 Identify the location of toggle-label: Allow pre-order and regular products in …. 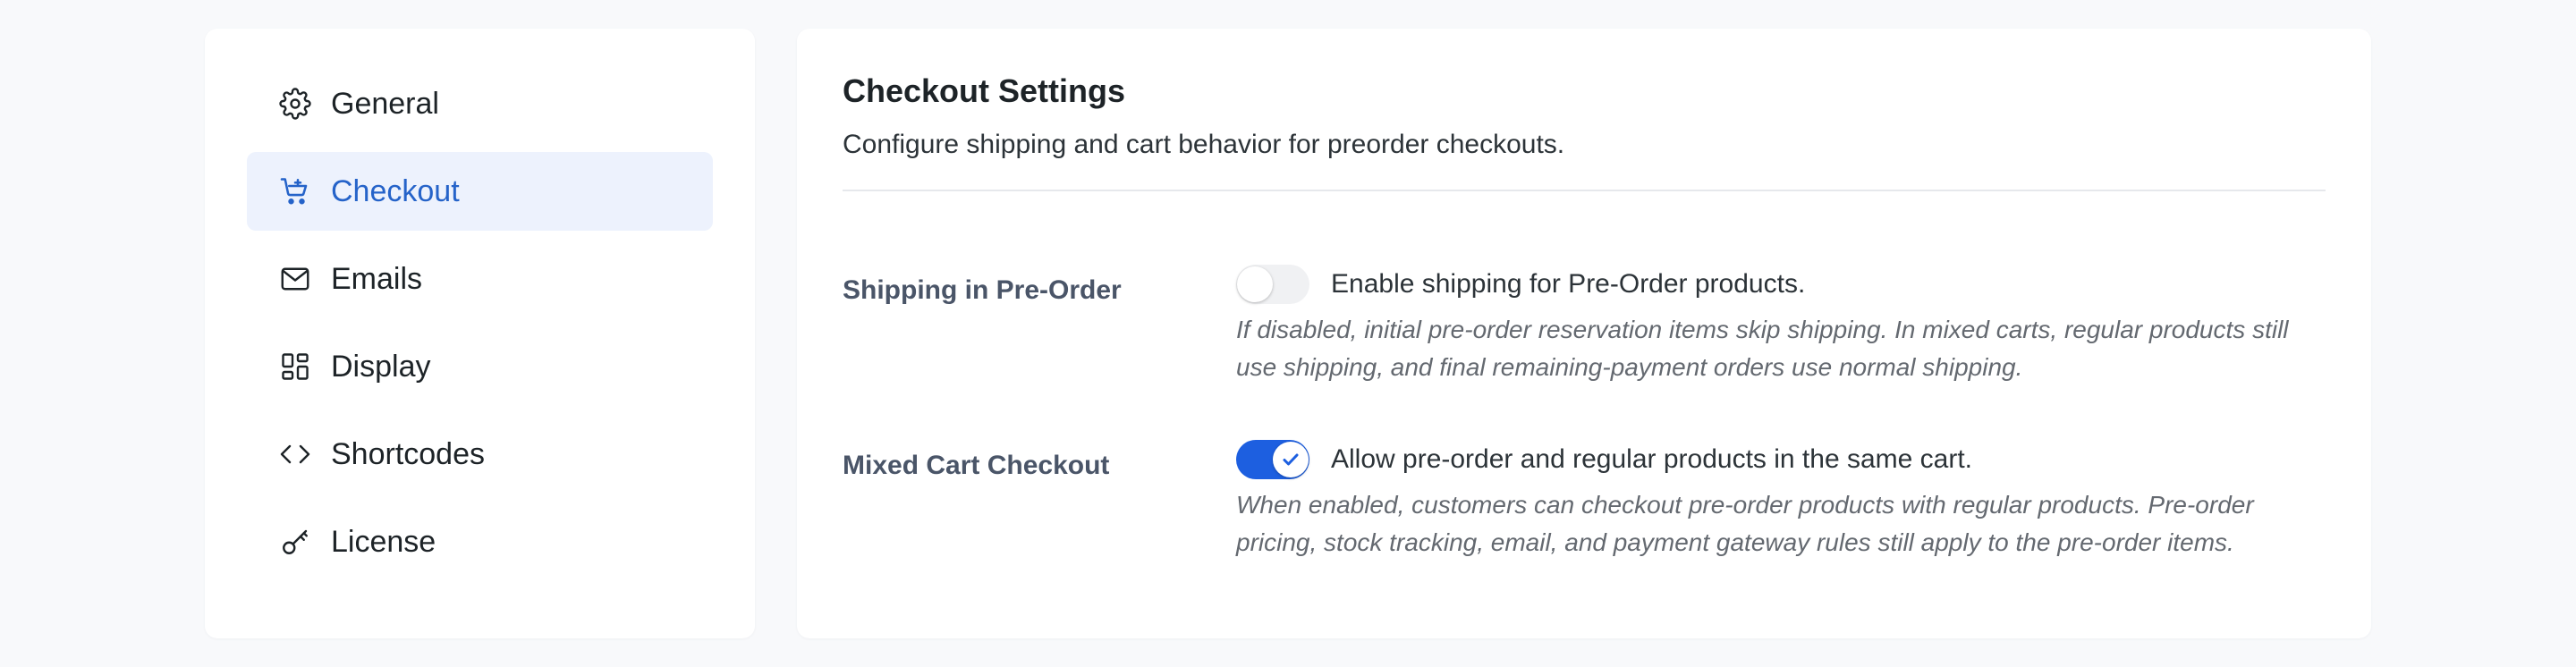
(1652, 459).